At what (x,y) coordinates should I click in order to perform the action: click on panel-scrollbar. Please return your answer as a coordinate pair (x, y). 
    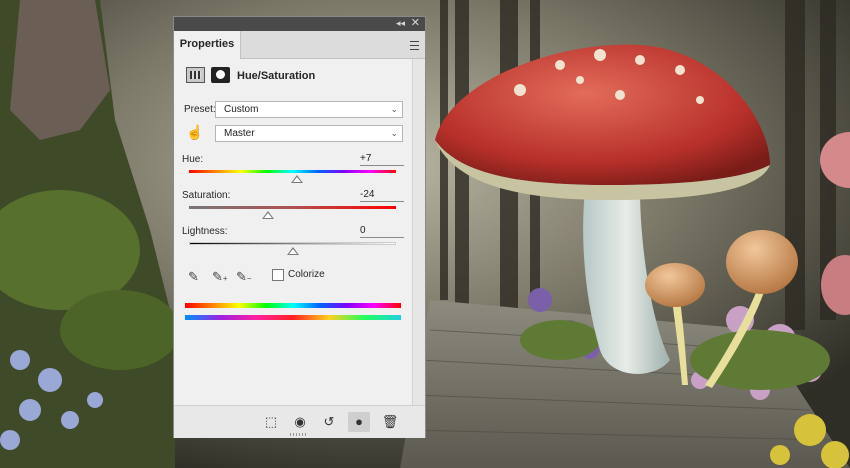
    Looking at the image, I should click on (418, 232).